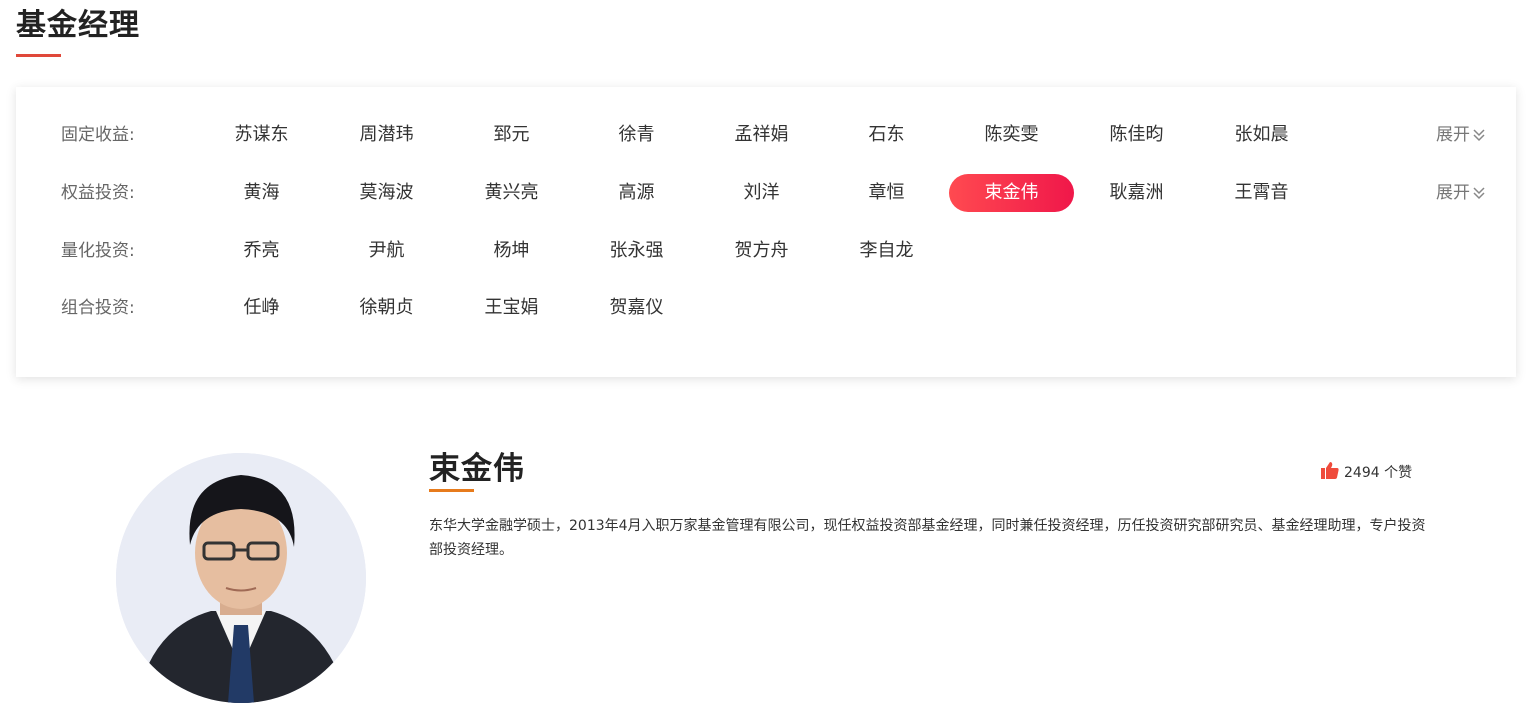  What do you see at coordinates (386, 135) in the screenshot?
I see `manager-item: 周潜玮` at bounding box center [386, 135].